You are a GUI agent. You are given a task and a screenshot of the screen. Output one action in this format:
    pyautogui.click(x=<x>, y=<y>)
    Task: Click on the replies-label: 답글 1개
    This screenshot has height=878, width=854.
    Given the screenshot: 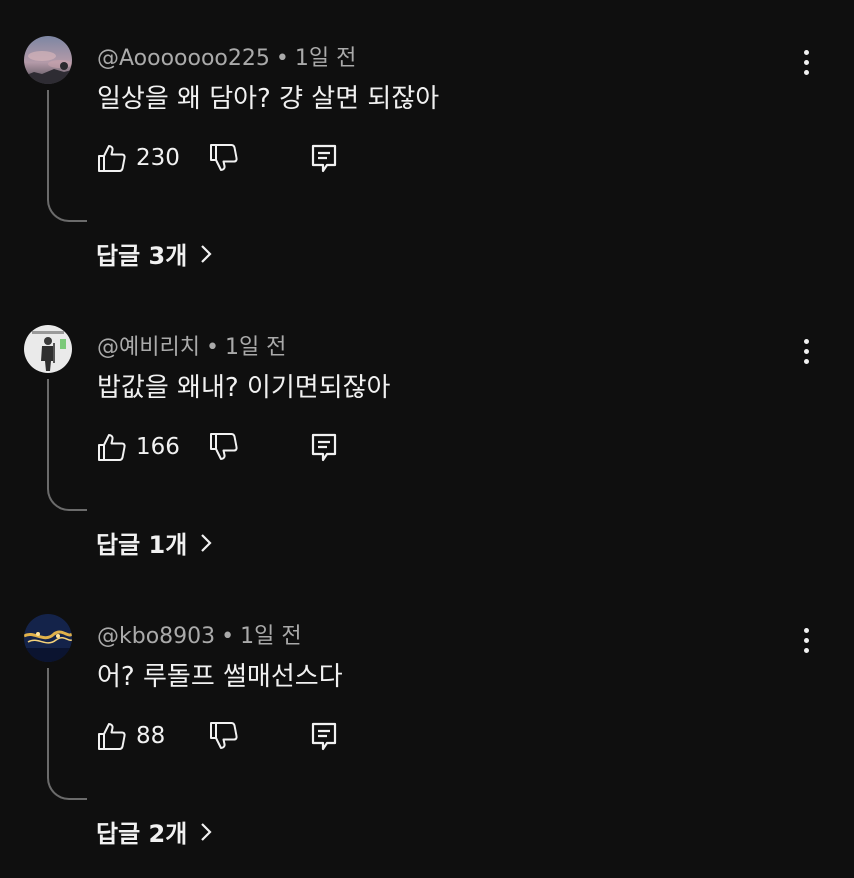 What is the action you would take?
    pyautogui.click(x=142, y=545)
    